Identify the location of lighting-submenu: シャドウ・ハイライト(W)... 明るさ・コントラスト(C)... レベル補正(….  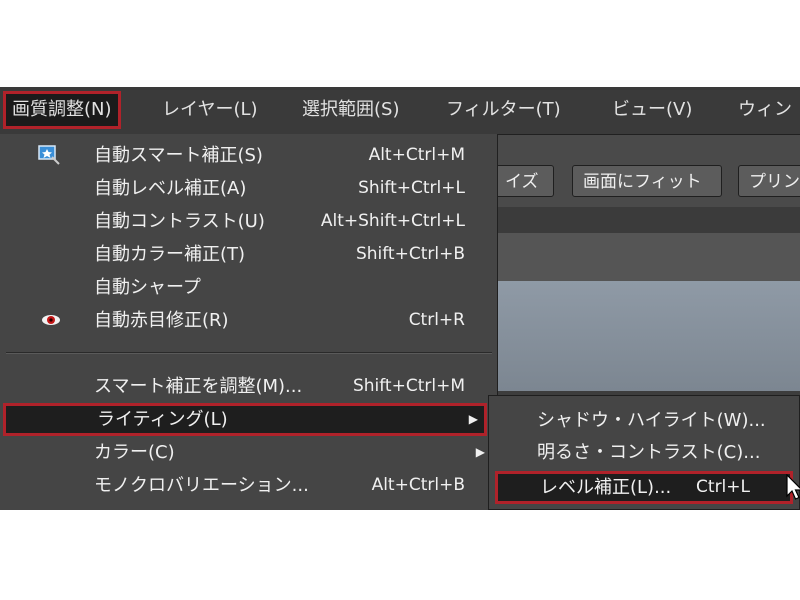
(644, 452).